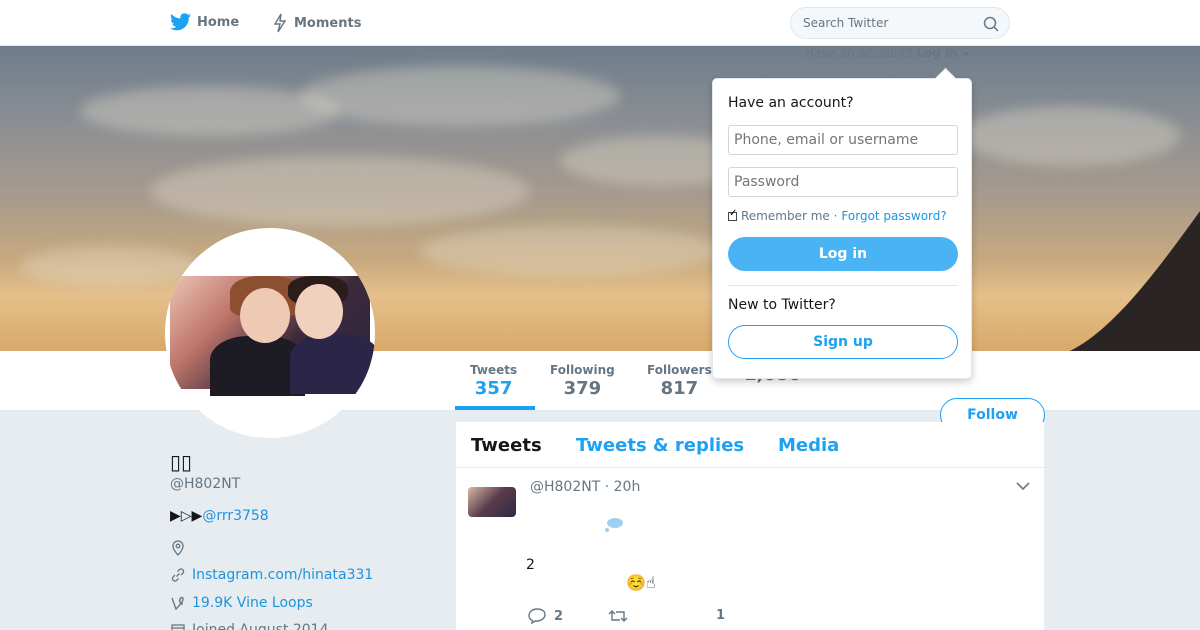 Image resolution: width=1200 pixels, height=630 pixels. What do you see at coordinates (582, 370) in the screenshot?
I see `stat-following-label: Following` at bounding box center [582, 370].